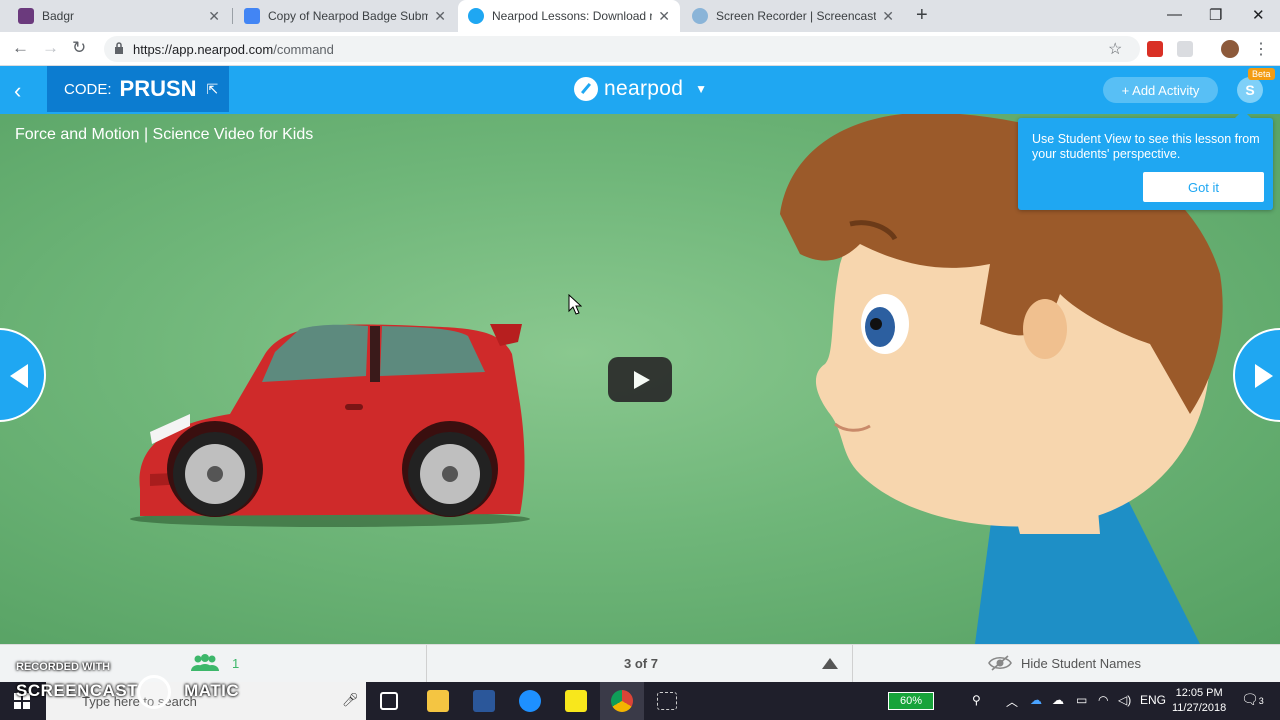  I want to click on back-chevron-icon: ‹, so click(17, 91).